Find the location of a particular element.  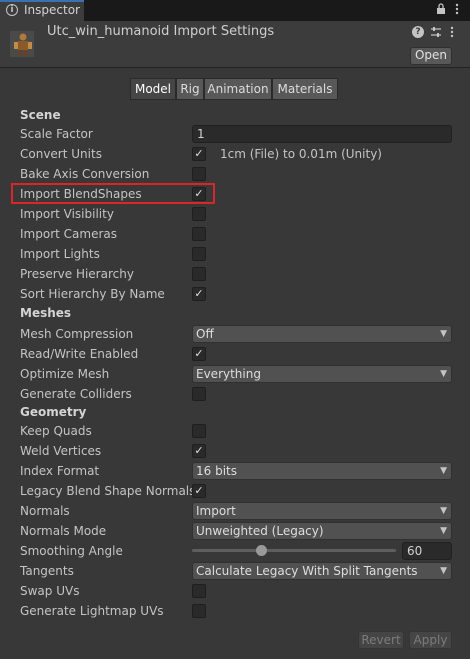

tab-rig: Rig is located at coordinates (190, 89).